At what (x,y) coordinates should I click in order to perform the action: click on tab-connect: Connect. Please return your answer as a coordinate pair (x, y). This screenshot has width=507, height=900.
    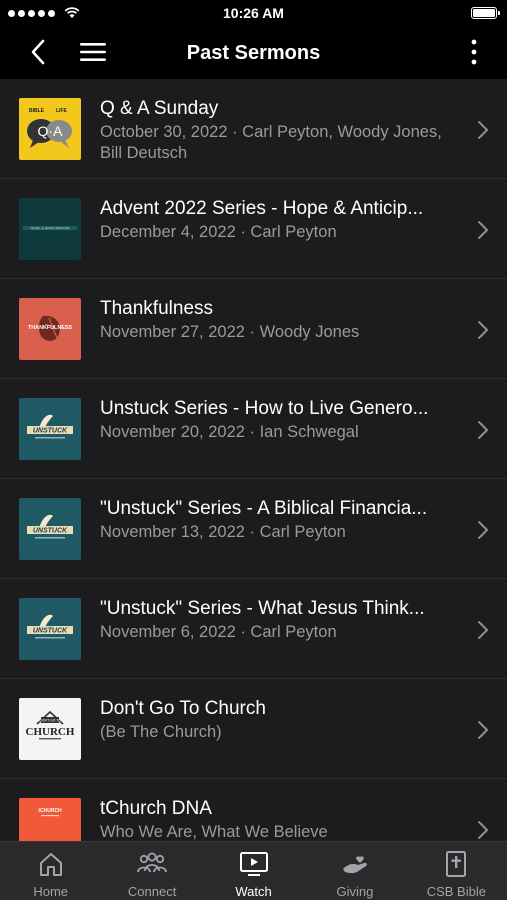
    Looking at the image, I should click on (151, 871).